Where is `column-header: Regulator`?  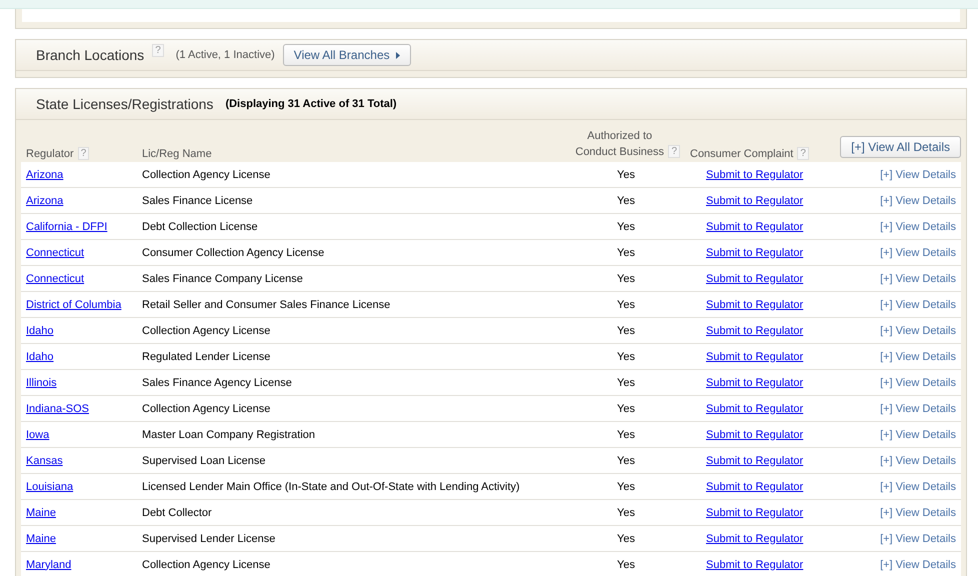
column-header: Regulator is located at coordinates (50, 154).